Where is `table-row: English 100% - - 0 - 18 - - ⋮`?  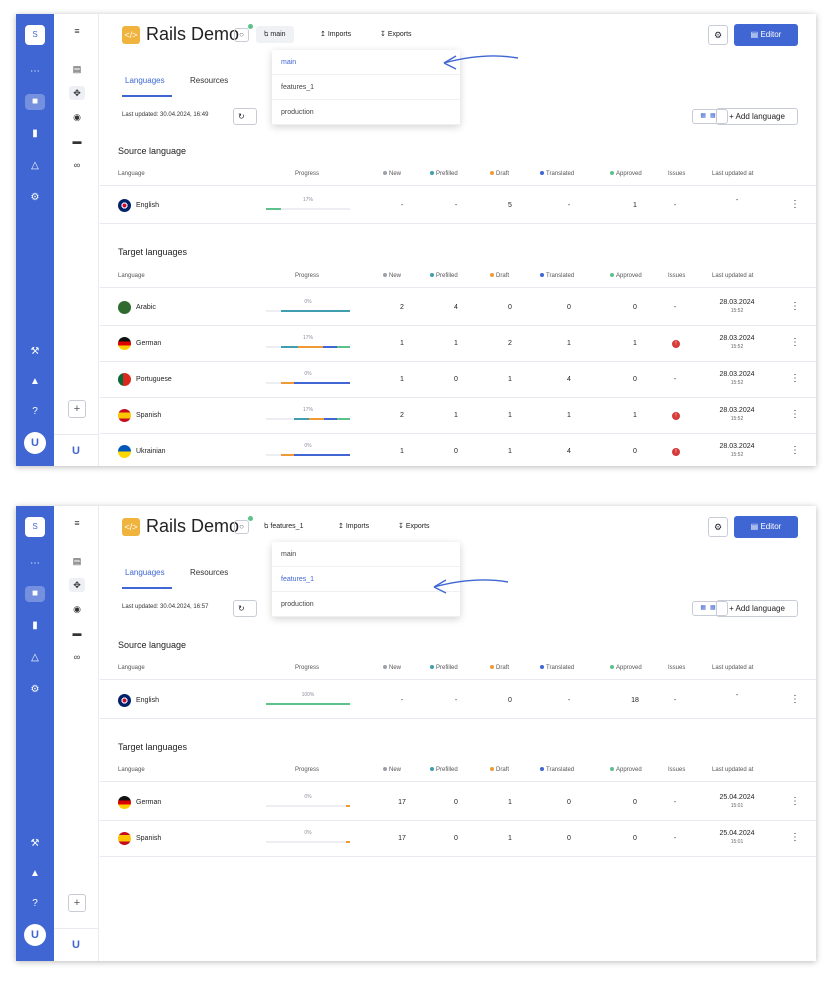
table-row: English 100% - - 0 - 18 - - ⋮ is located at coordinates (458, 701).